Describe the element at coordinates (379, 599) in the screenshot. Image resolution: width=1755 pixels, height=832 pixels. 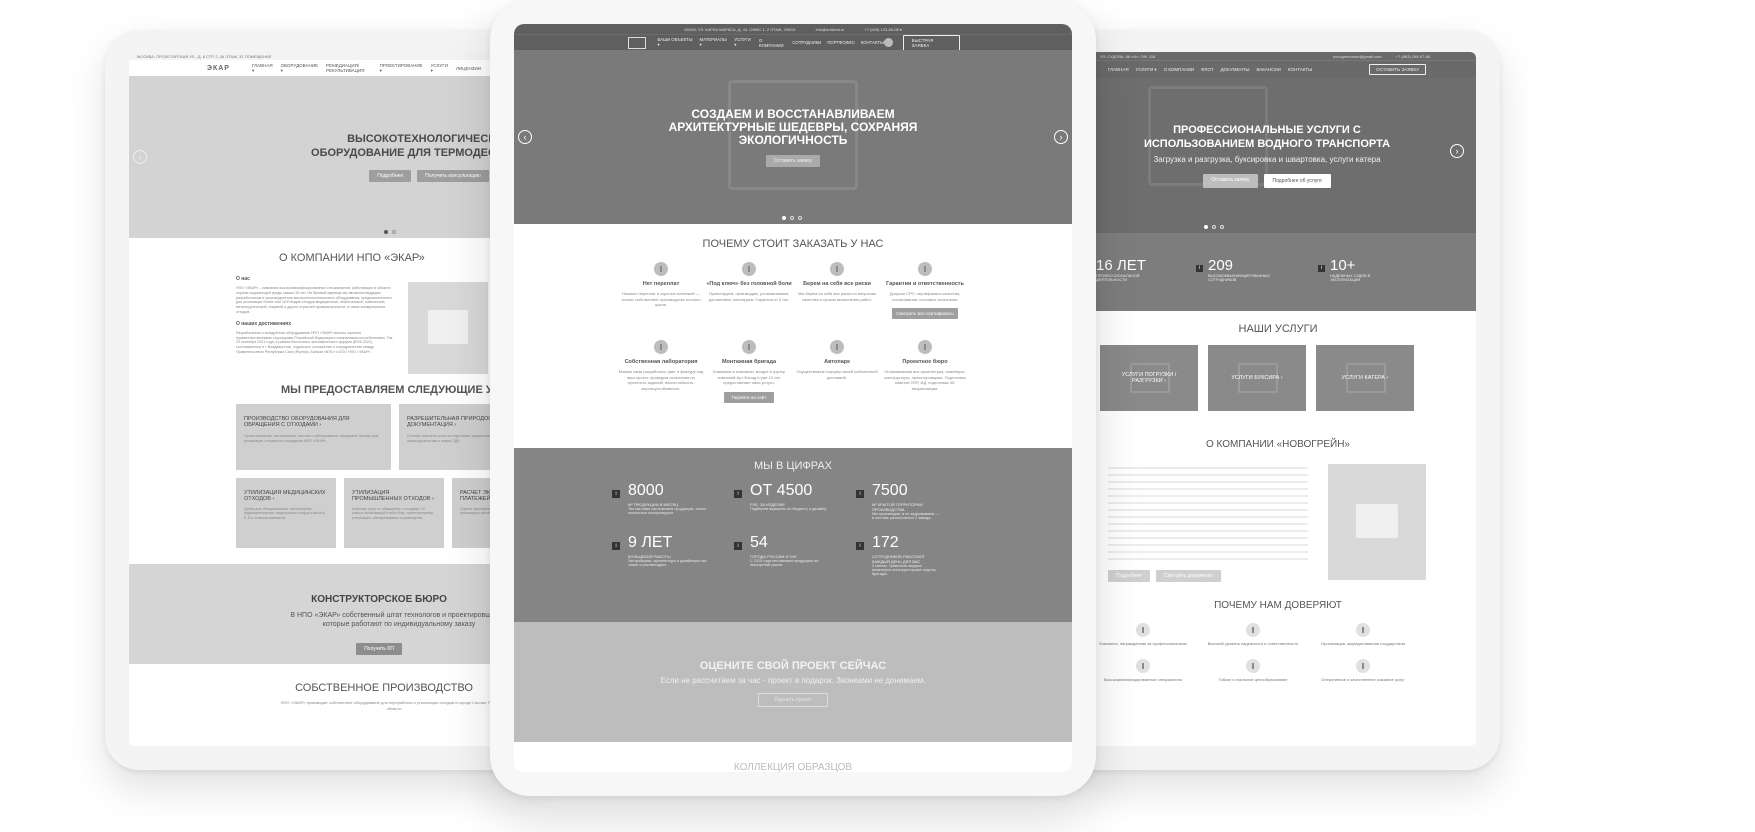
I see `left-bureau-title: КОНСТРУКТОРСКОЕ БЮРО` at that location.